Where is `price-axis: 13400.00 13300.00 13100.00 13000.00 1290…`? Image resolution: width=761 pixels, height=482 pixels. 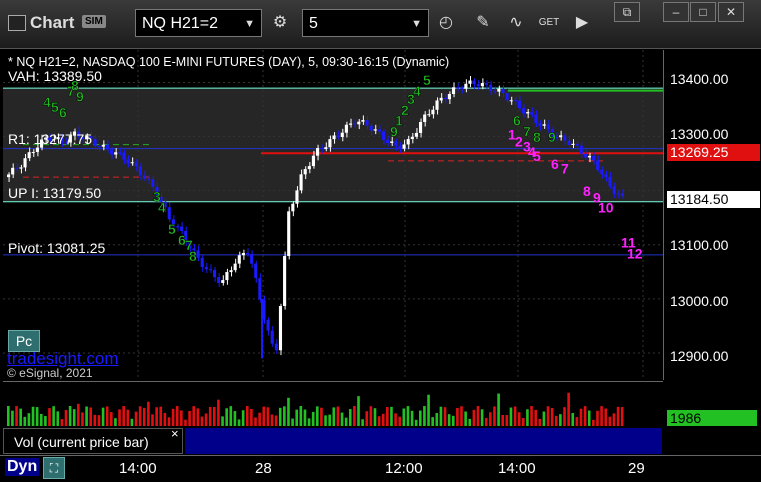
price-axis: 13400.00 13300.00 13100.00 13000.00 1290… is located at coordinates (712, 215).